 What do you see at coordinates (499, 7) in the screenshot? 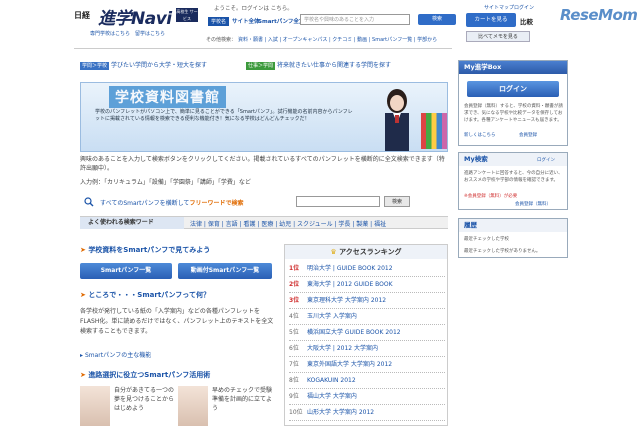
I see `sitemap-link: サイトマップ` at bounding box center [499, 7].